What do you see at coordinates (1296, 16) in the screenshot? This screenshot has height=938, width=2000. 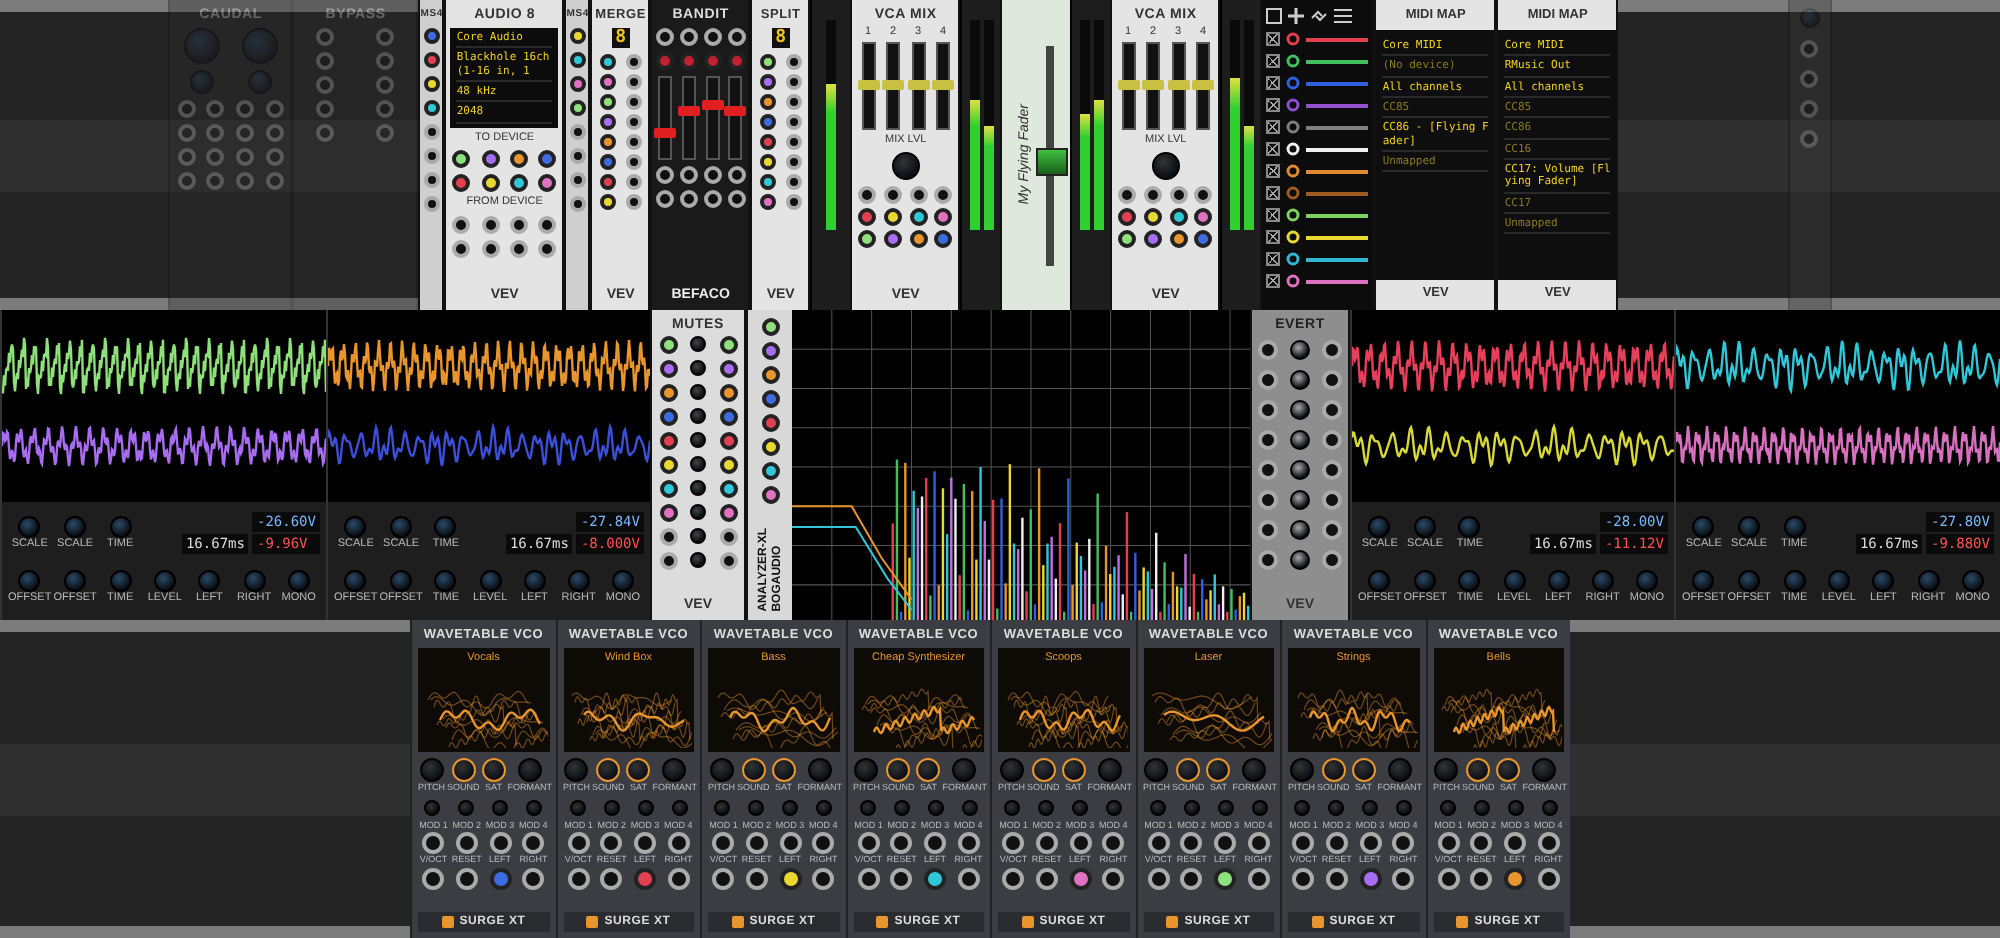 I see `plus-icon` at bounding box center [1296, 16].